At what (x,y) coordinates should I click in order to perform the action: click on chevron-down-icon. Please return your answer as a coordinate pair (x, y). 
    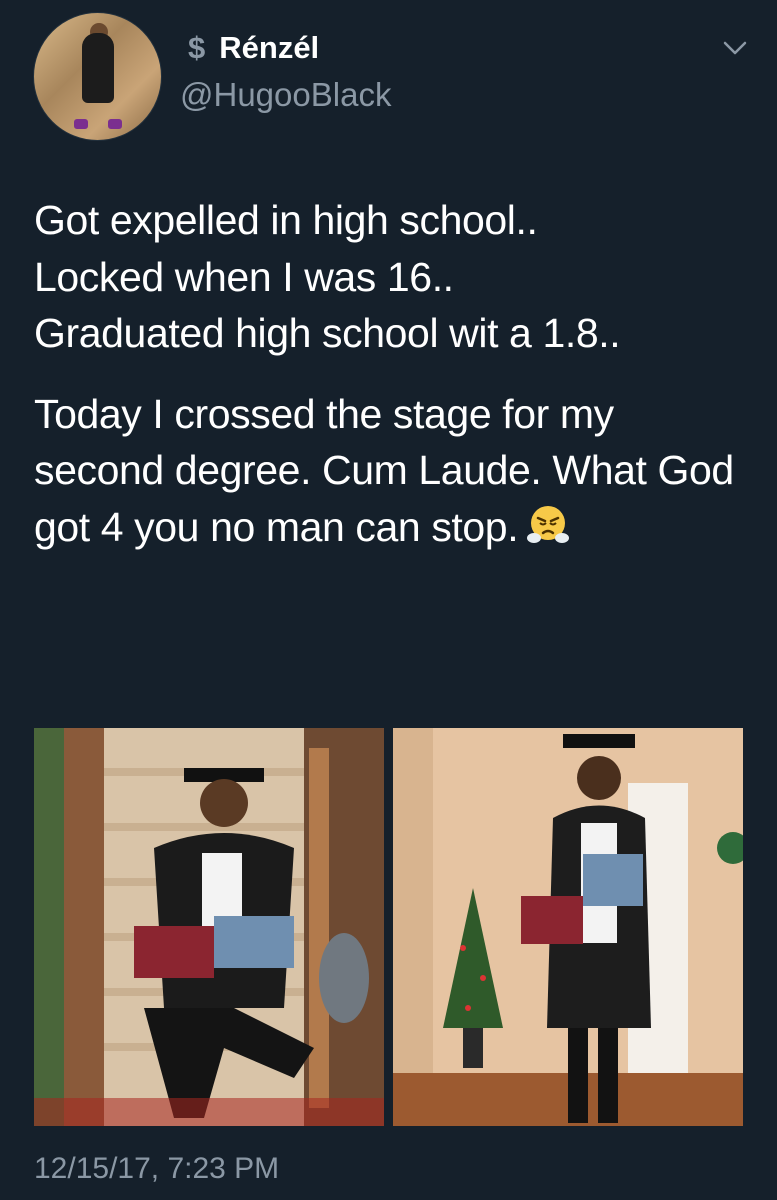
    Looking at the image, I should click on (735, 48).